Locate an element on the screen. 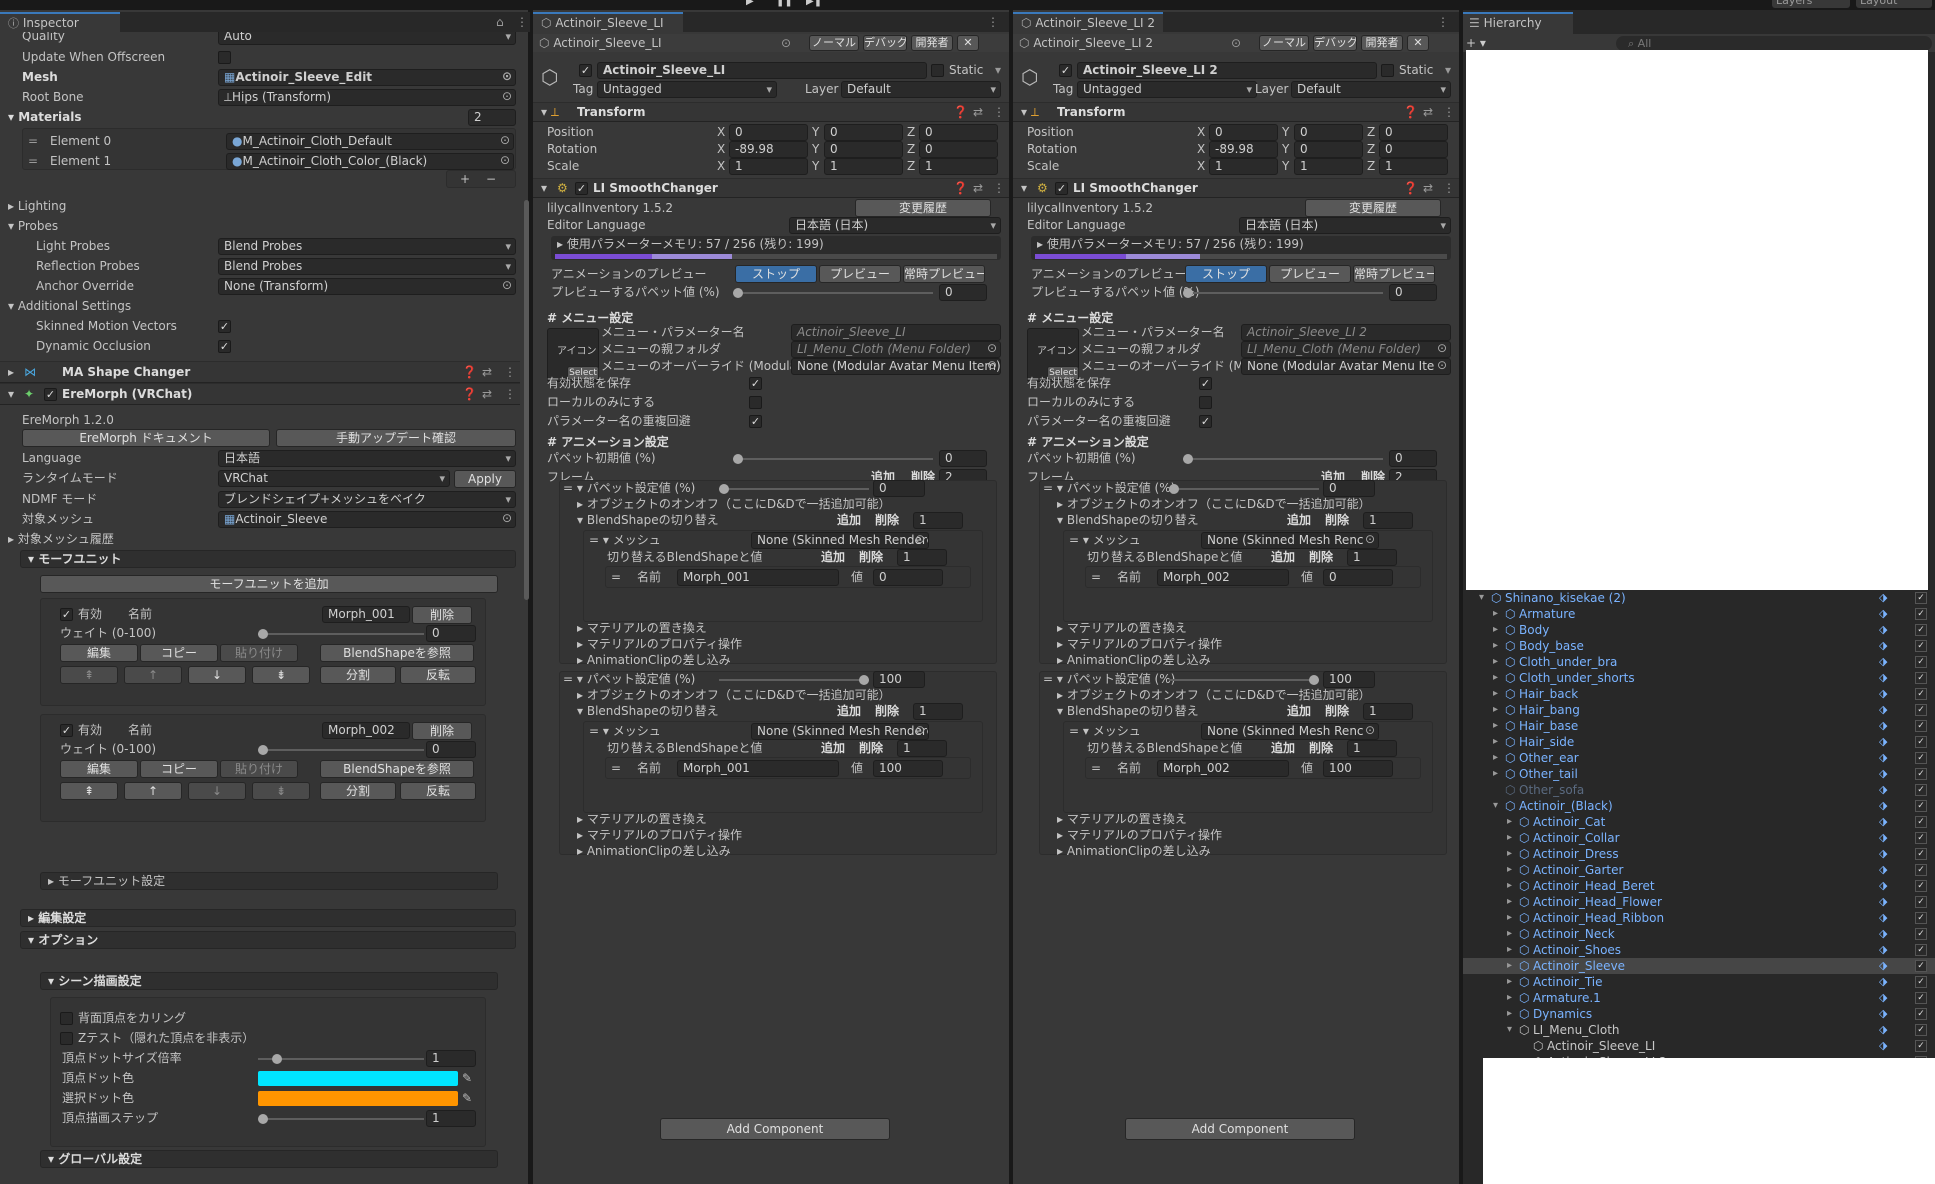 Image resolution: width=1935 pixels, height=1184 pixels. chevron-down-icon: ▾ is located at coordinates (998, 70).